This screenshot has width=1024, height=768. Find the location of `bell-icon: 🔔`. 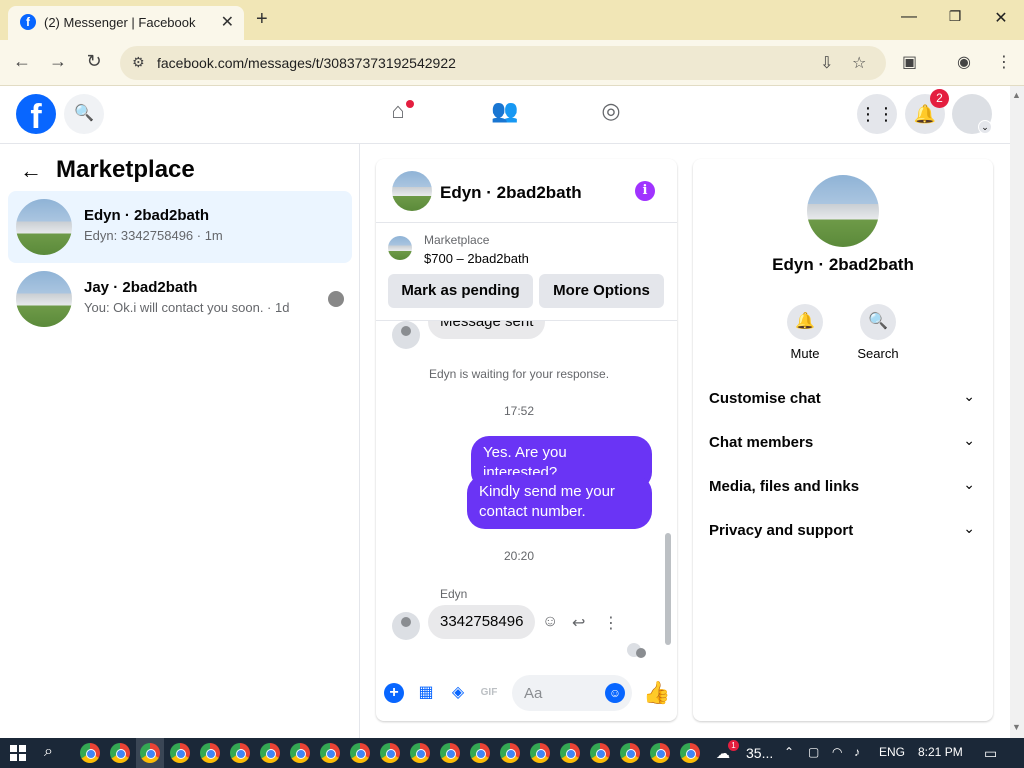

bell-icon: 🔔 is located at coordinates (805, 322).